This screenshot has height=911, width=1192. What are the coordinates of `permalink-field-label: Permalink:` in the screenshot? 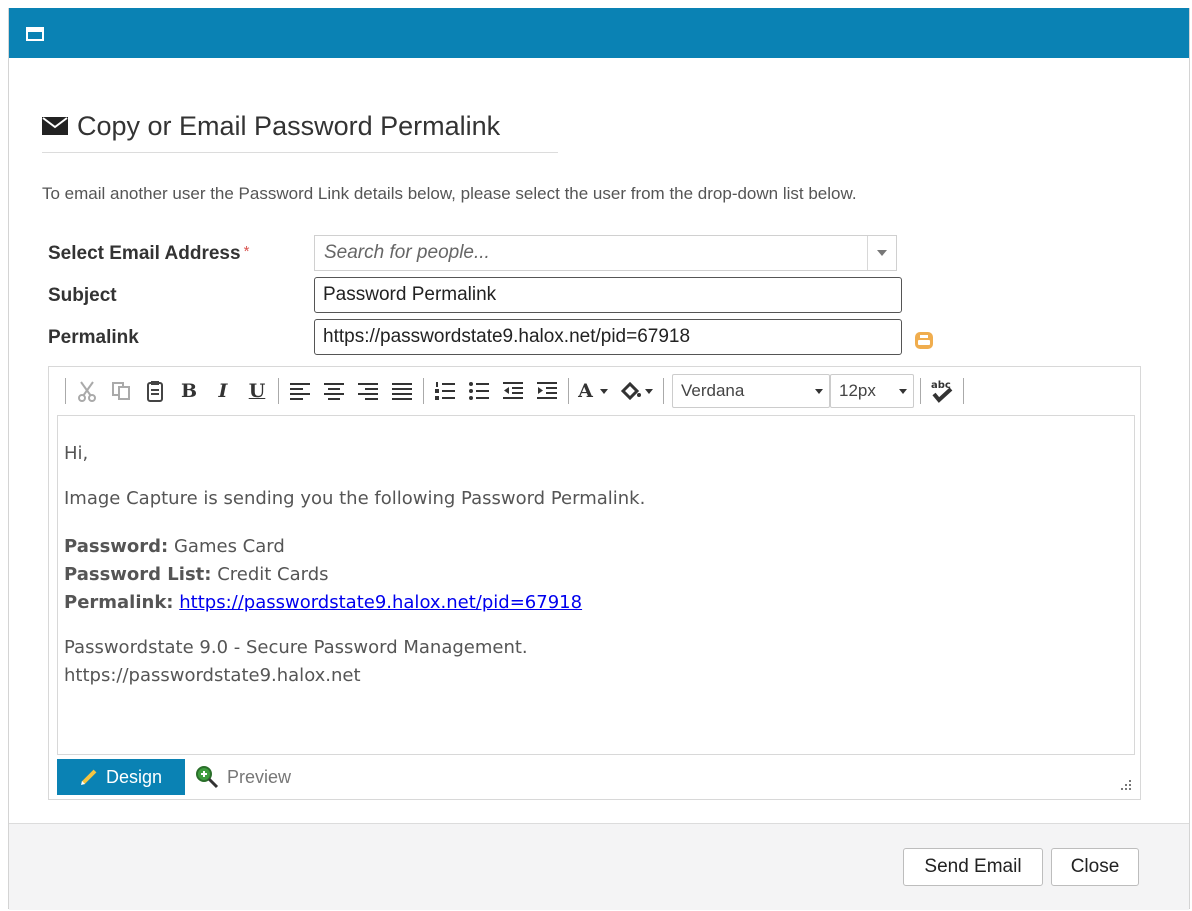 It's located at (119, 602).